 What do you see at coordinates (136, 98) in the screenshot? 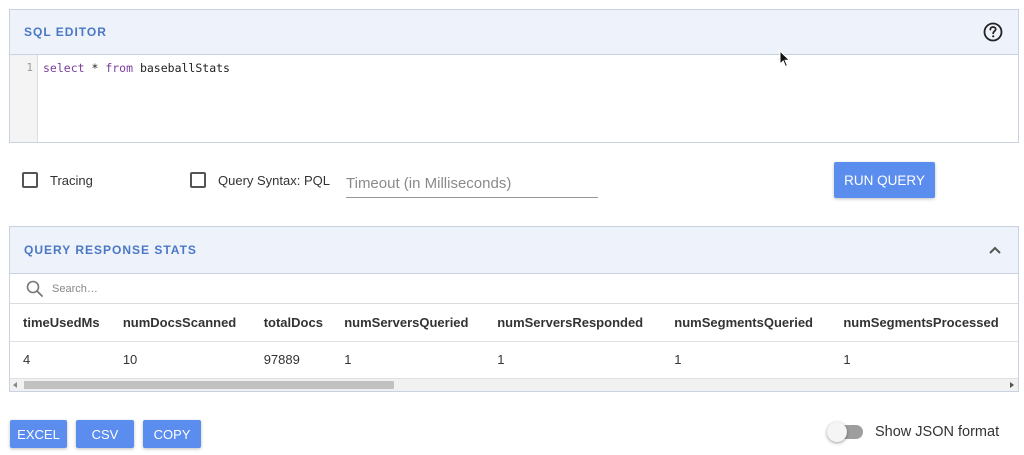
I see `sql-query-text: select * from baseballStats` at bounding box center [136, 98].